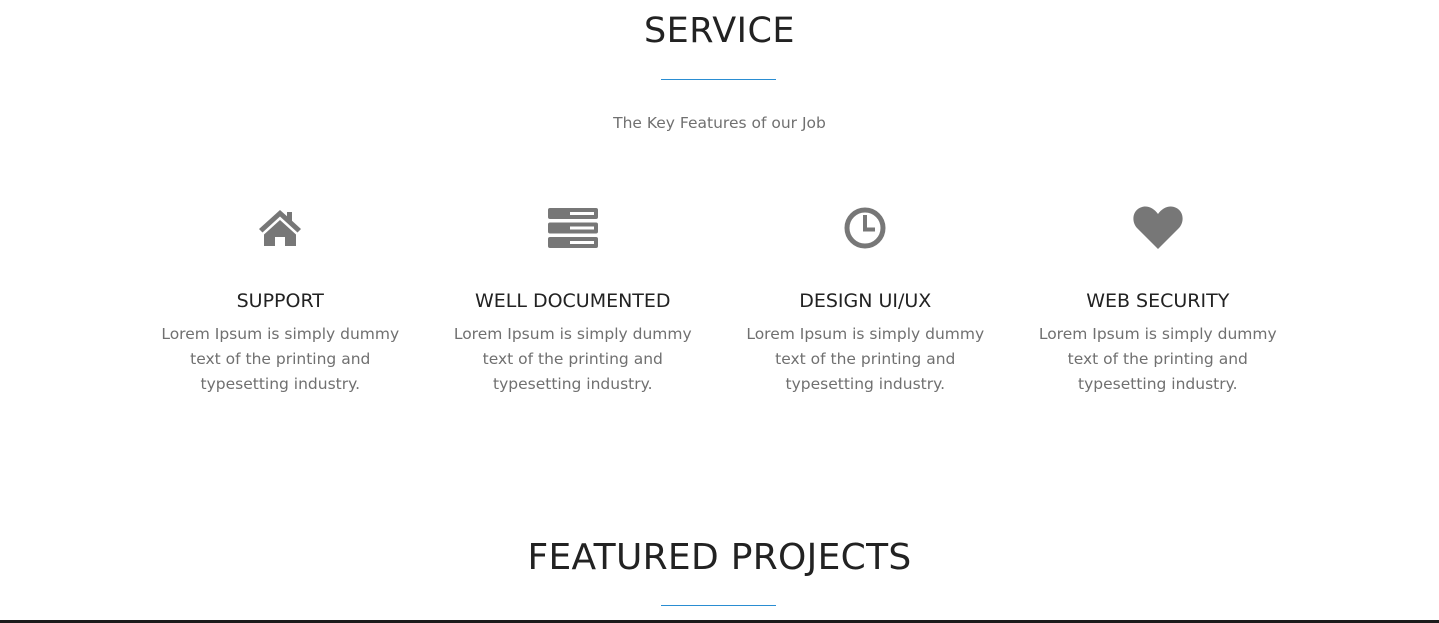  I want to click on featured-projects-title: FEATURED PROJECTS, so click(719, 557).